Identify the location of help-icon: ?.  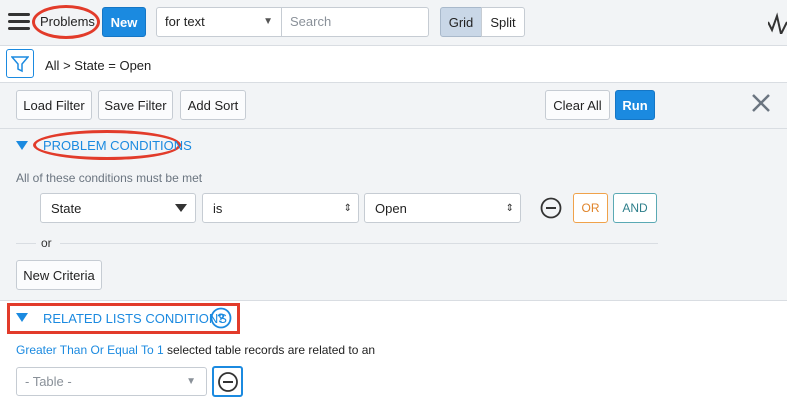
(221, 318).